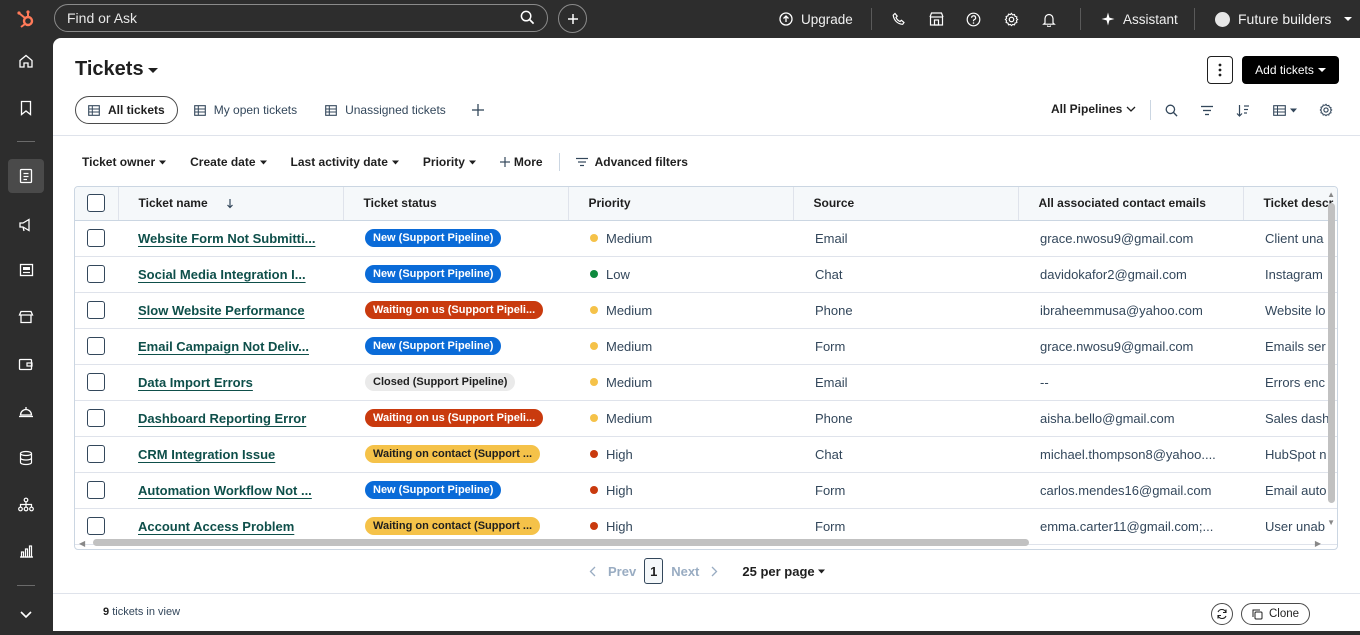 This screenshot has width=1360, height=635. What do you see at coordinates (228, 162) in the screenshot?
I see `filter-create-date: Create date` at bounding box center [228, 162].